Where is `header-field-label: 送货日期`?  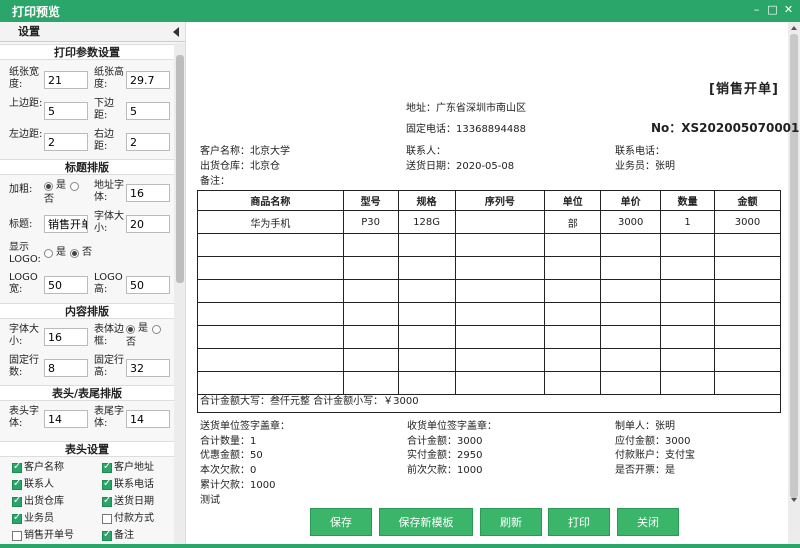 header-field-label: 送货日期 is located at coordinates (134, 501).